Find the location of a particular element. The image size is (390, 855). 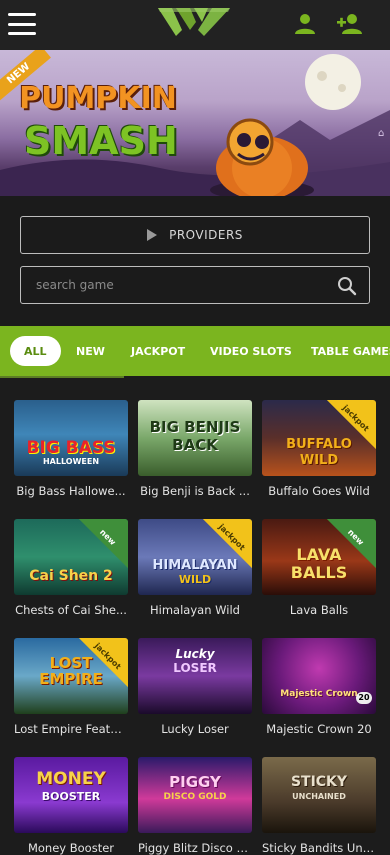

game-title: Money Booster is located at coordinates (71, 848).